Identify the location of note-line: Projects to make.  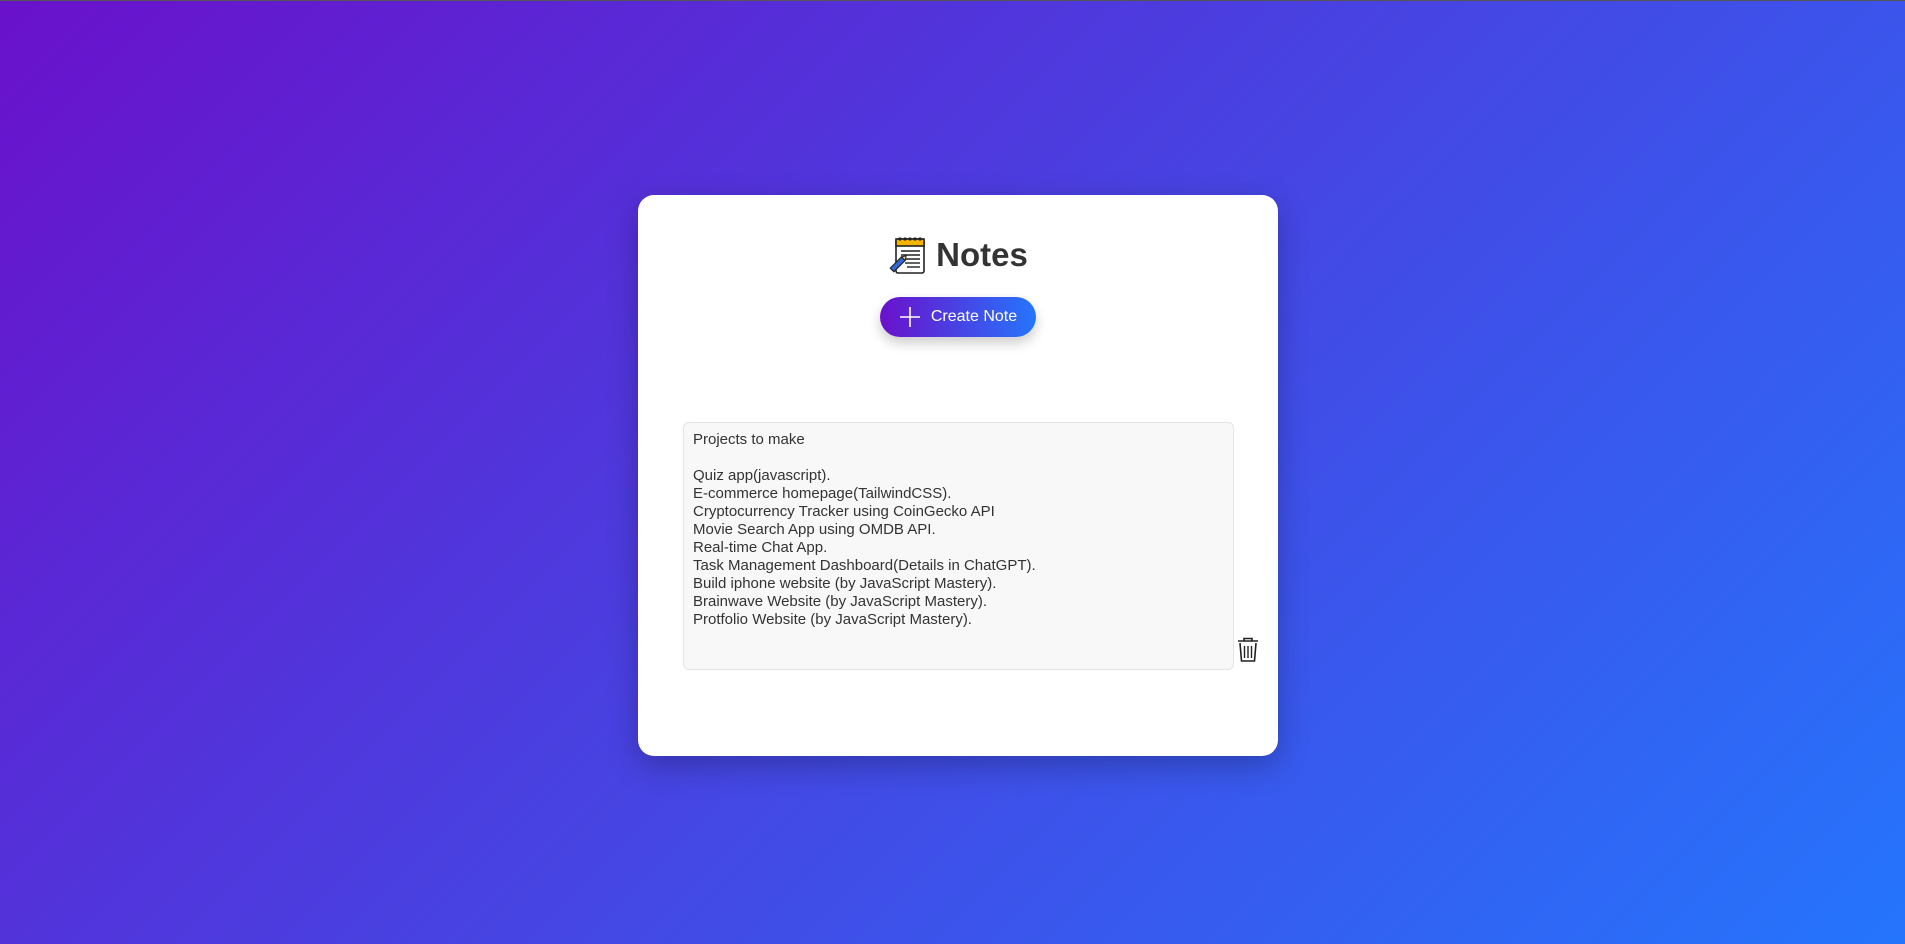
(749, 439).